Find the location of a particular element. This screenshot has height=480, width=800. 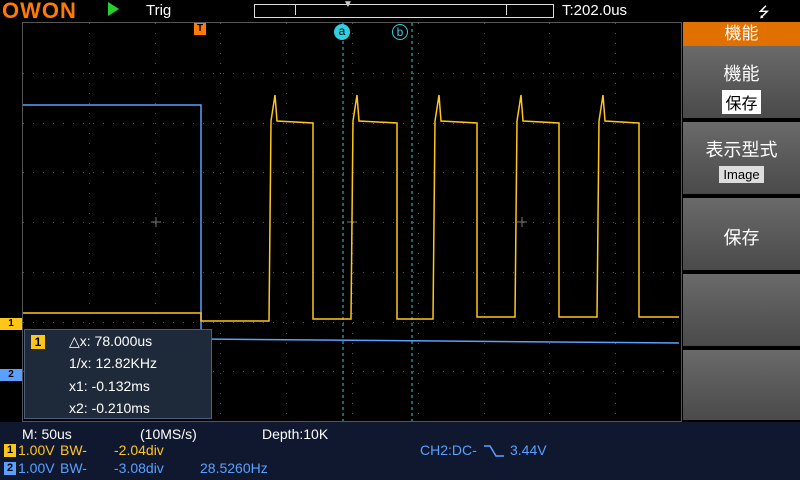

trigger-level: 3.44V is located at coordinates (528, 450).